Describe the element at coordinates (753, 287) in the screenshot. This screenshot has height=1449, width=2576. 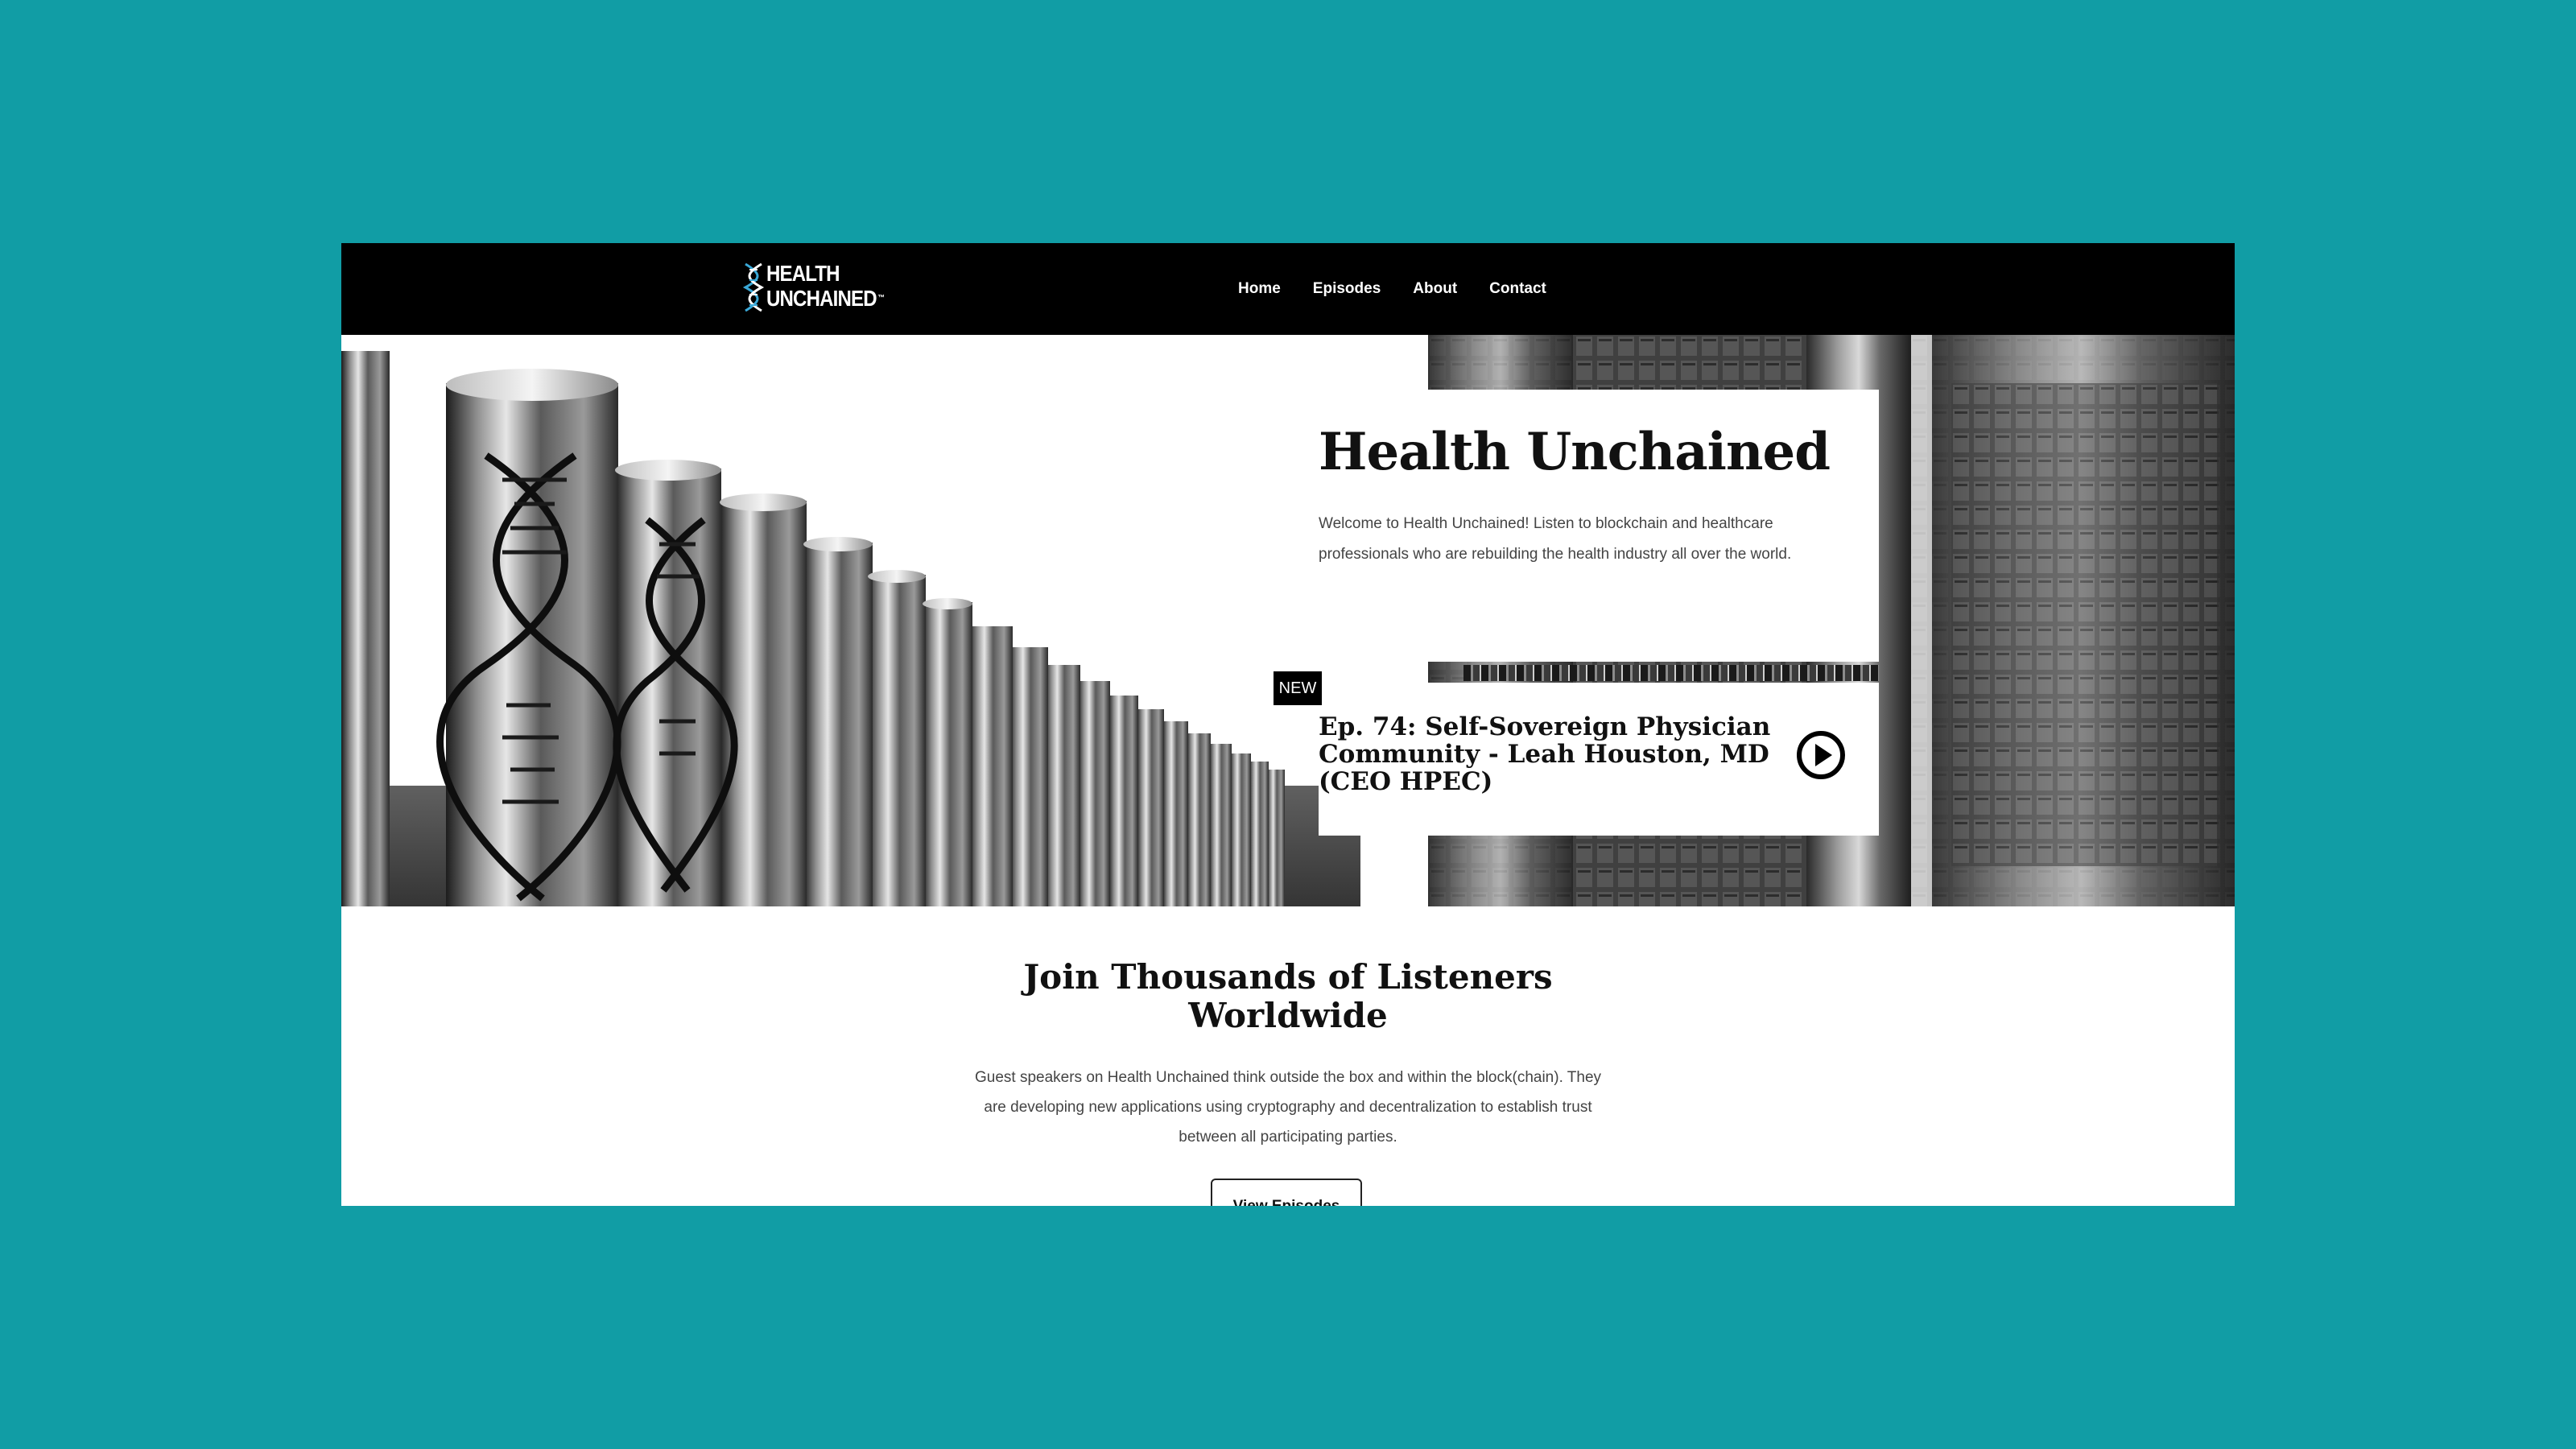
I see `dna-helix-icon` at that location.